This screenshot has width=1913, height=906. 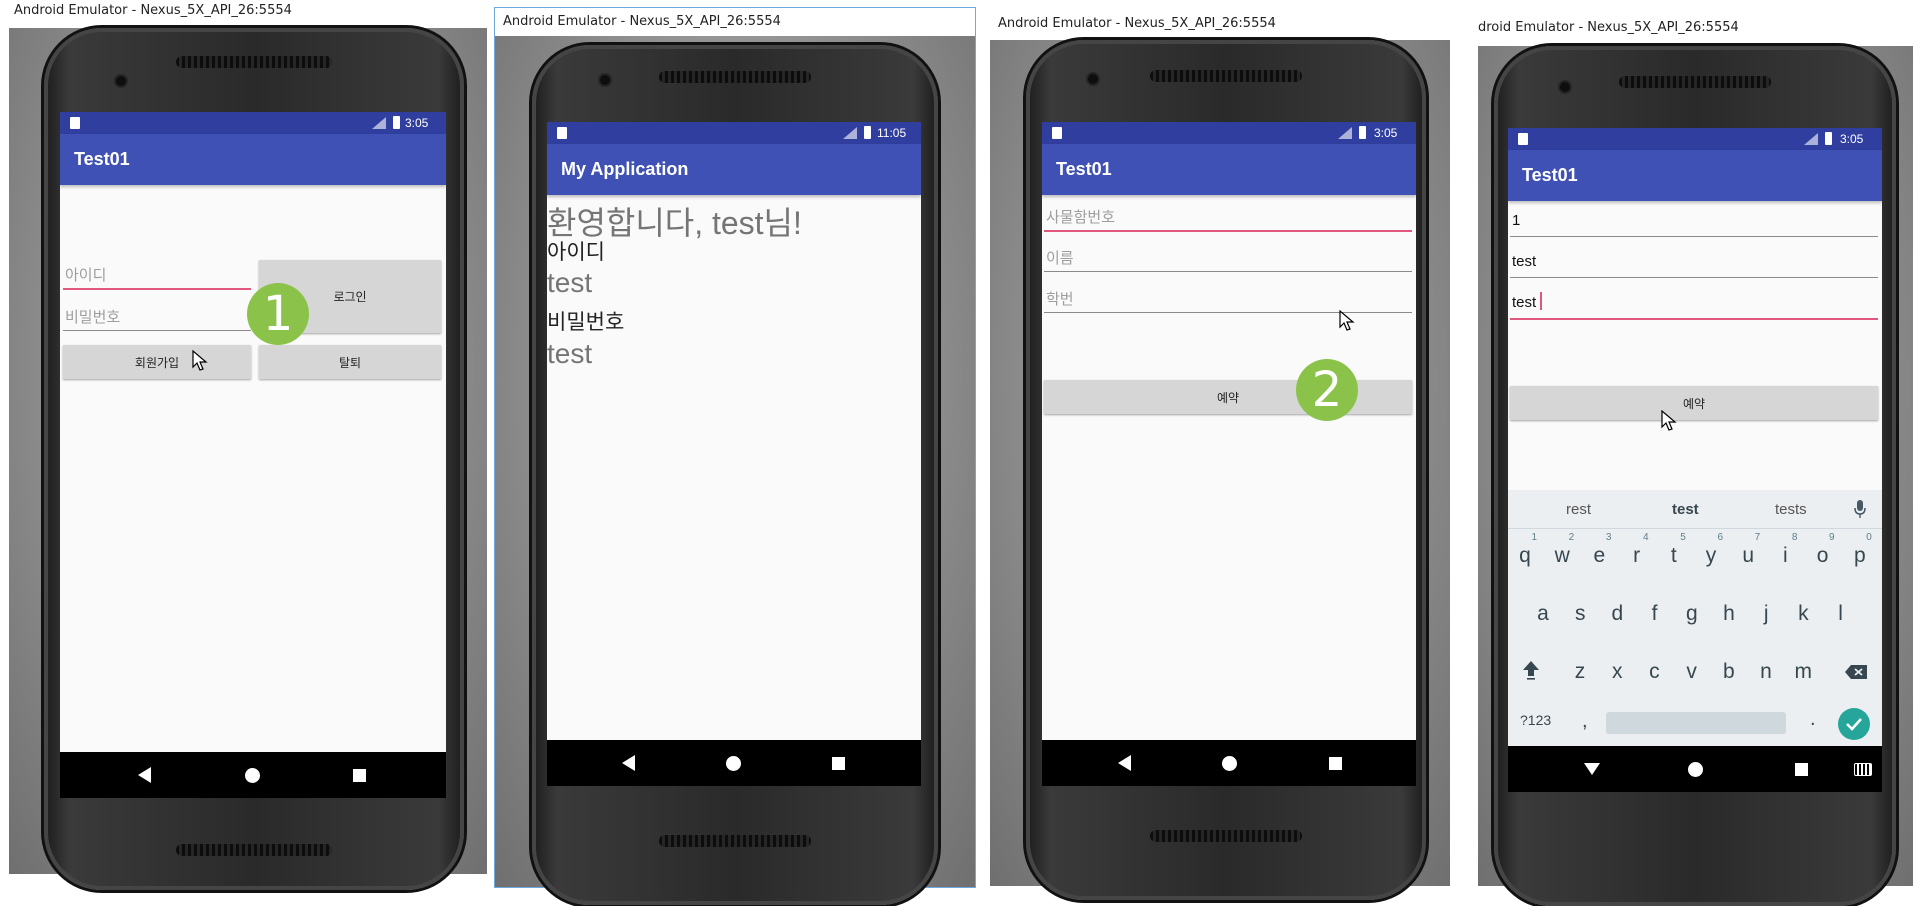 I want to click on key-q: 1q, so click(x=1525, y=552).